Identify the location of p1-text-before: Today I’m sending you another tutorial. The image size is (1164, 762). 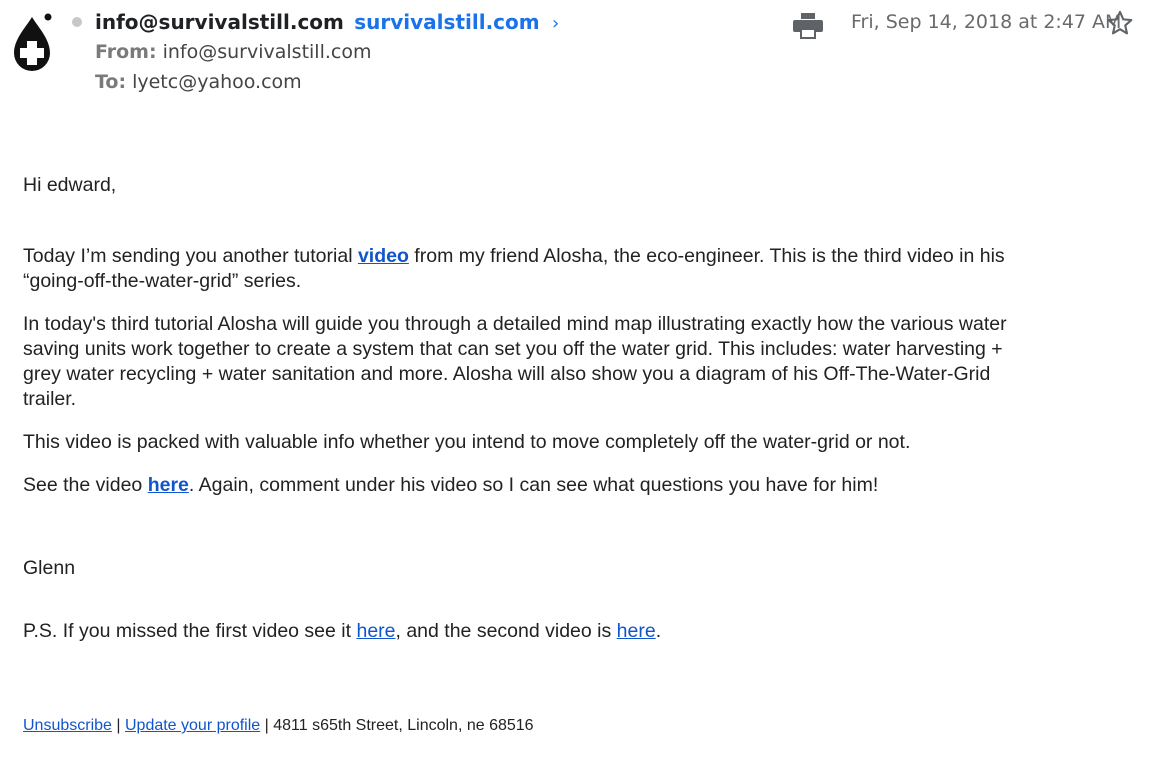
(190, 256).